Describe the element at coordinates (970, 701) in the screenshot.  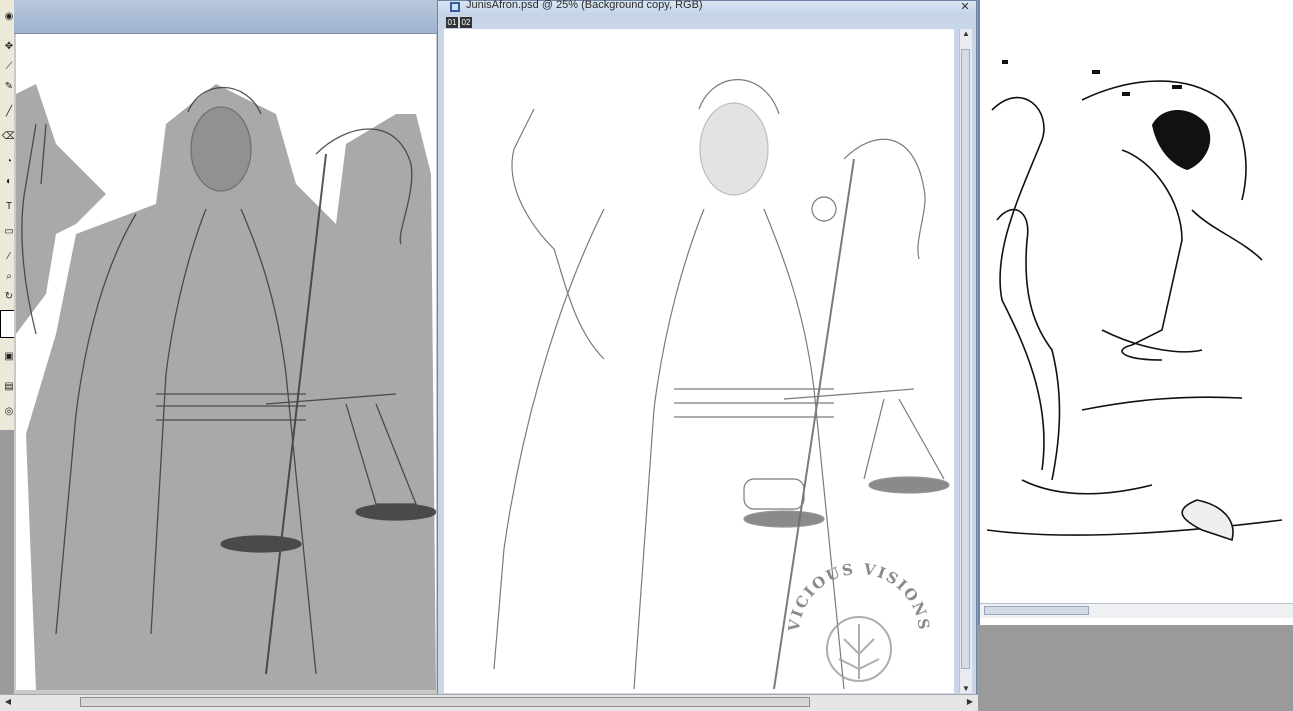
I see `scroll-right-arrow: ▶` at that location.